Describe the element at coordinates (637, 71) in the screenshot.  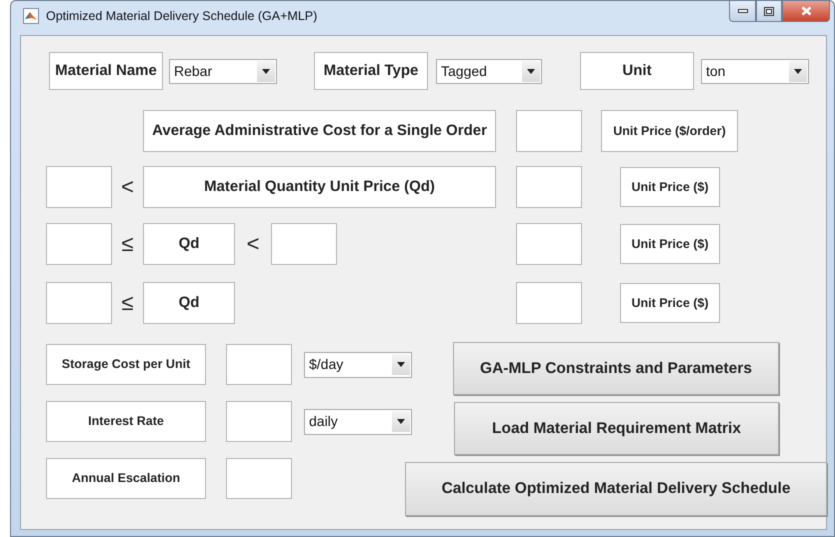
I see `field-label: Unit` at that location.